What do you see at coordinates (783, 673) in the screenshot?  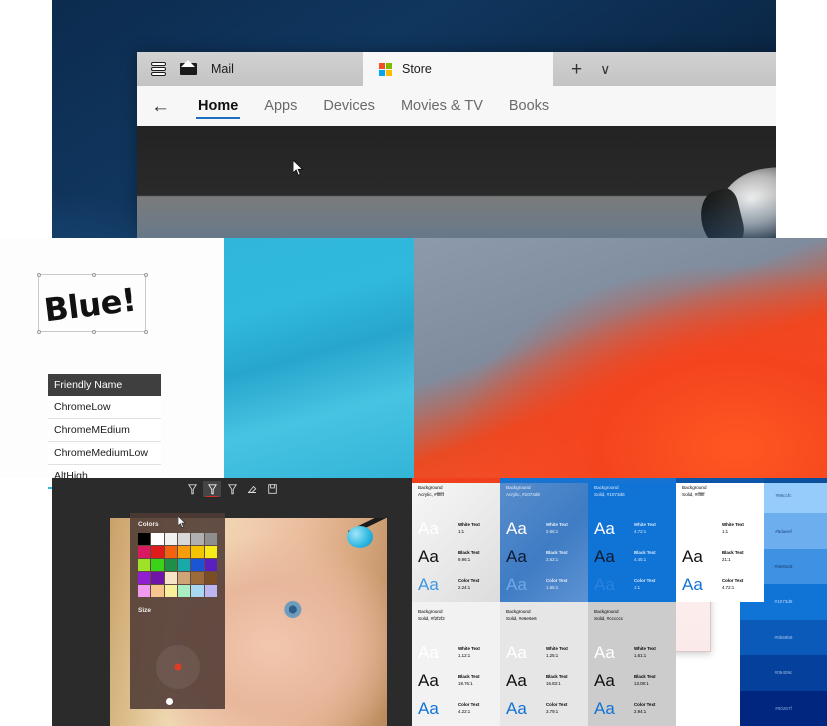 I see `ramp-swatch: #05409c` at bounding box center [783, 673].